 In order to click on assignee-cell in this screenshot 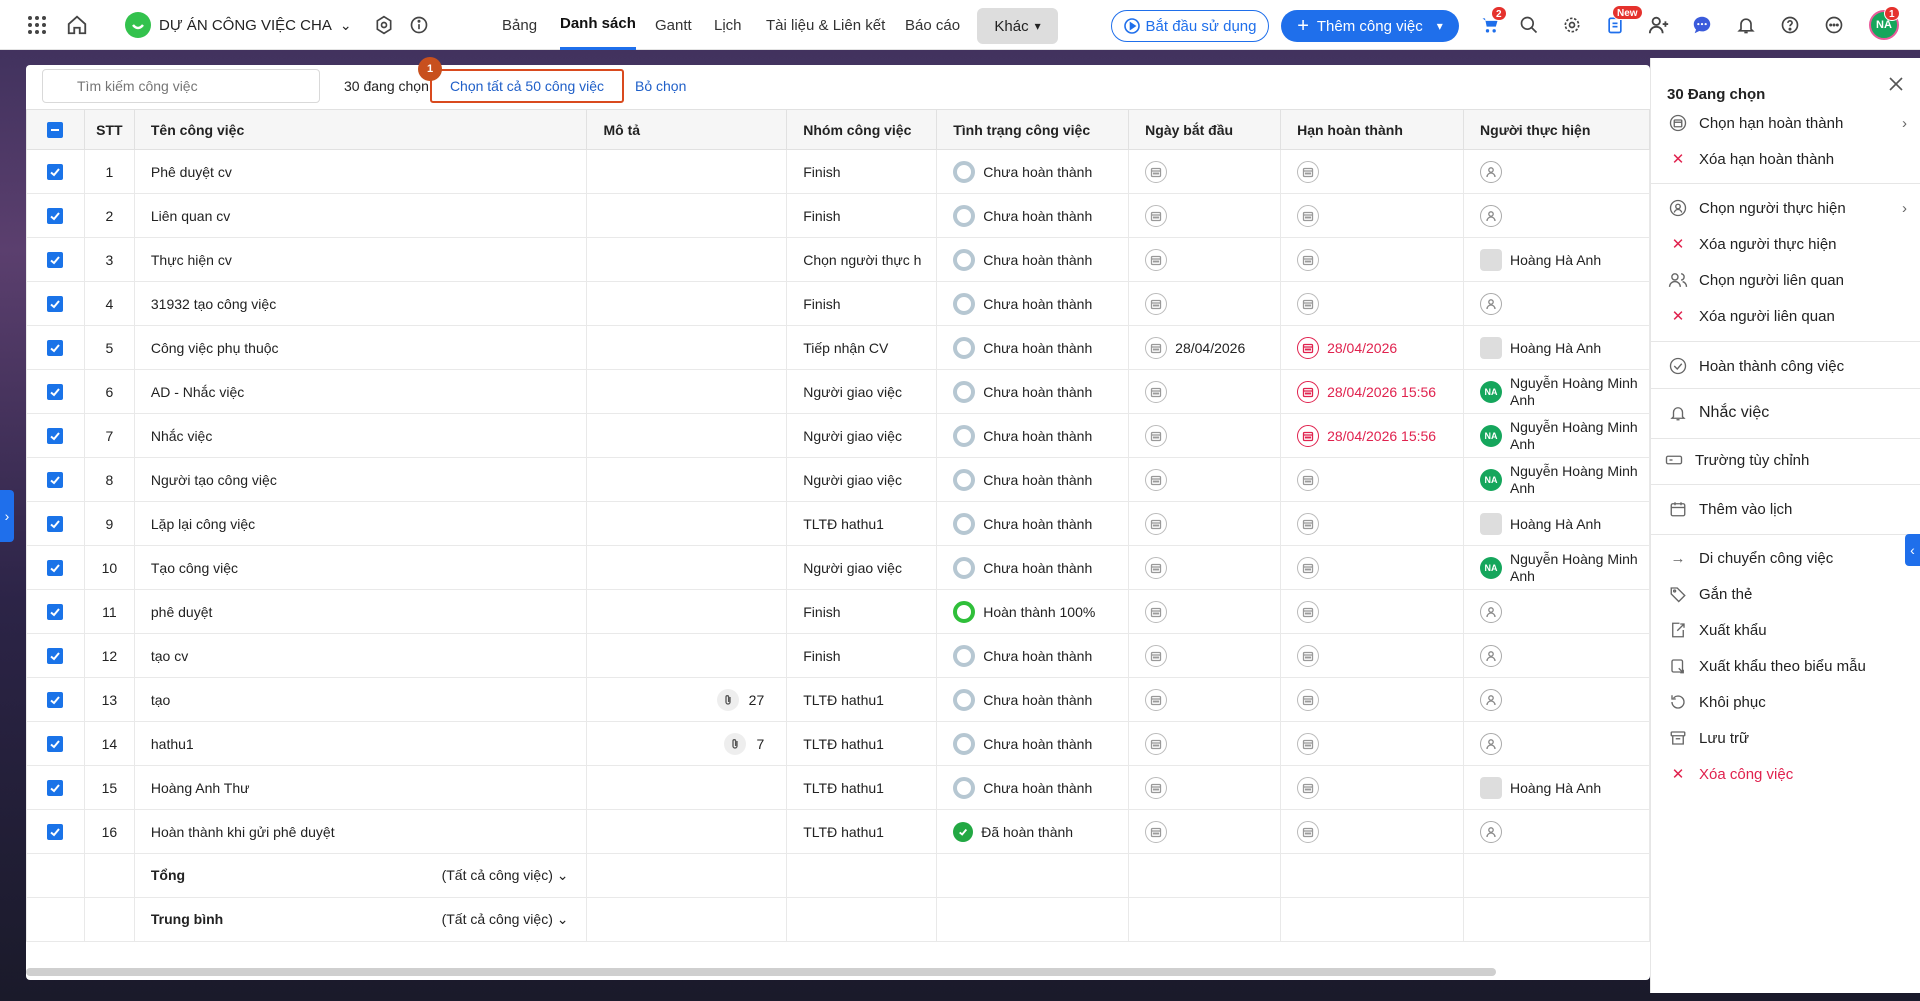, I will do `click(1556, 215)`.